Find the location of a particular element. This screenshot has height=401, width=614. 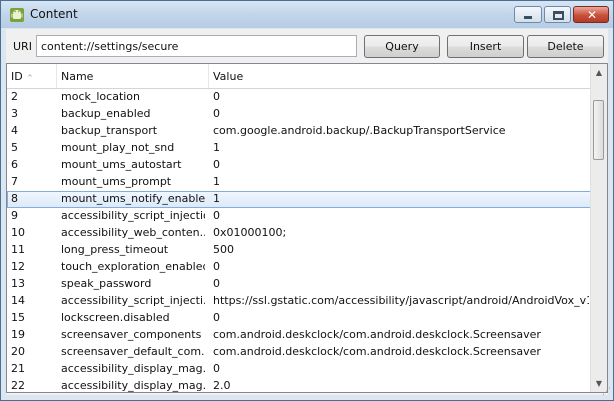

table-row: 15 lockscreen.disabled 0 is located at coordinates (299, 318).